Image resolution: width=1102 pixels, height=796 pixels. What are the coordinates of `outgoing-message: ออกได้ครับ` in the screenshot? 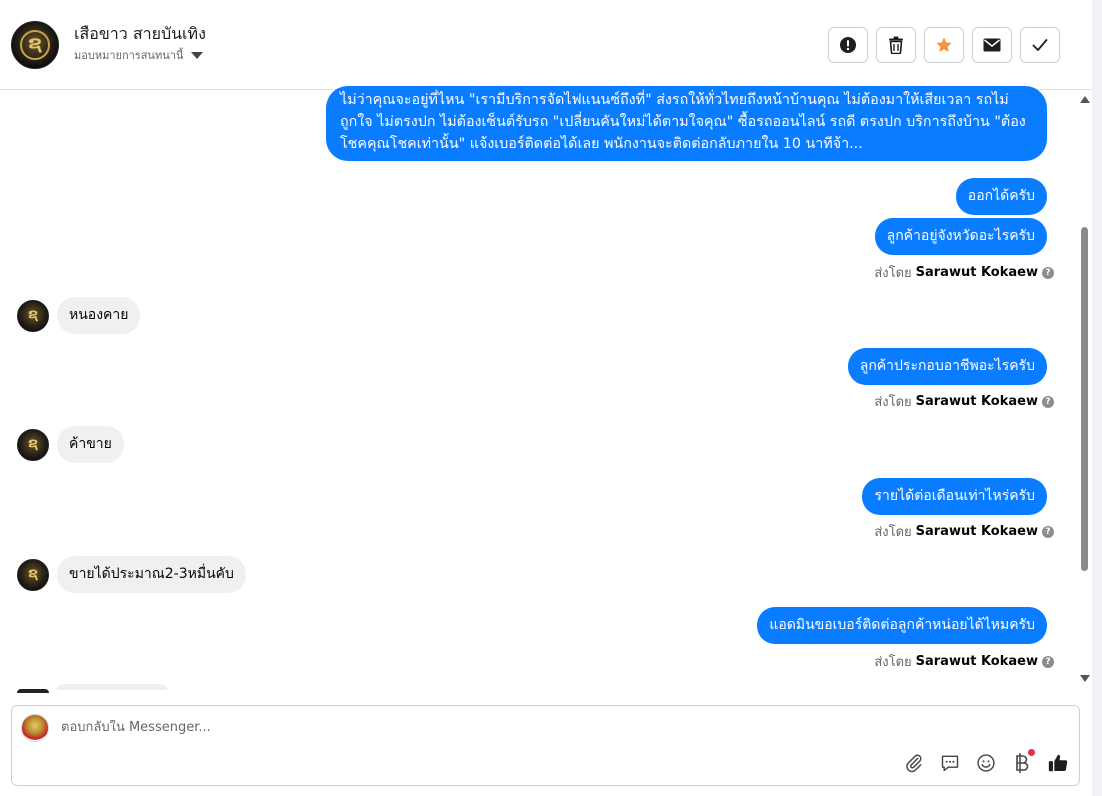 It's located at (1001, 196).